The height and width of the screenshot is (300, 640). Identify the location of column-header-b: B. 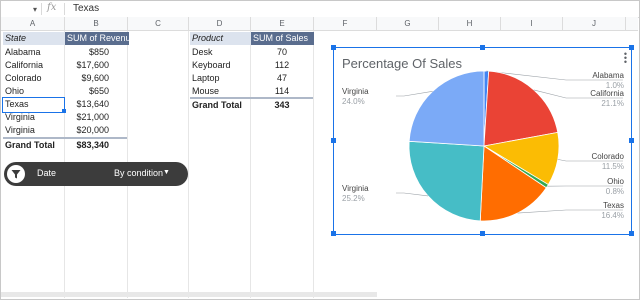
(96, 24).